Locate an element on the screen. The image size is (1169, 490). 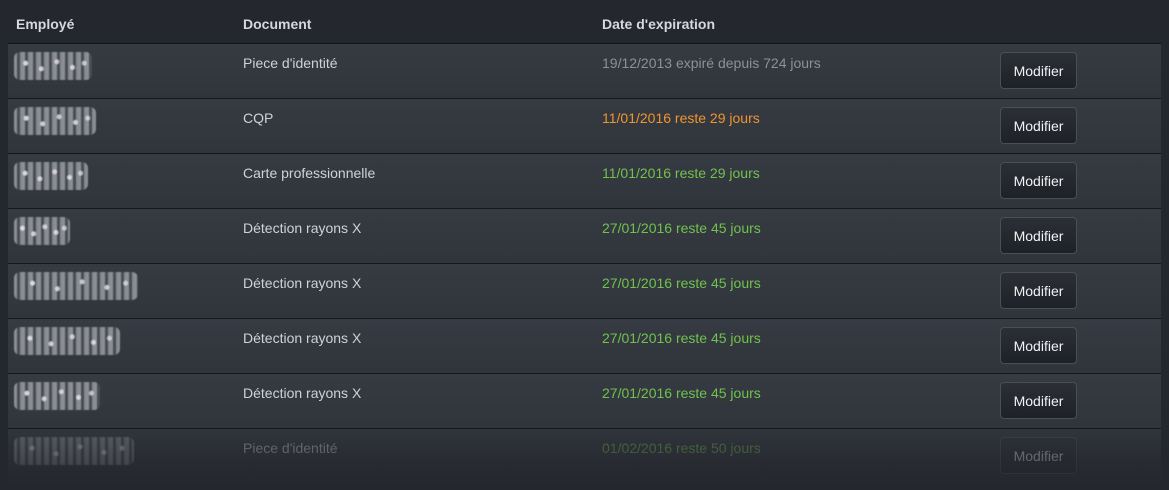
header-expiration: Date d'expiration is located at coordinates (659, 24).